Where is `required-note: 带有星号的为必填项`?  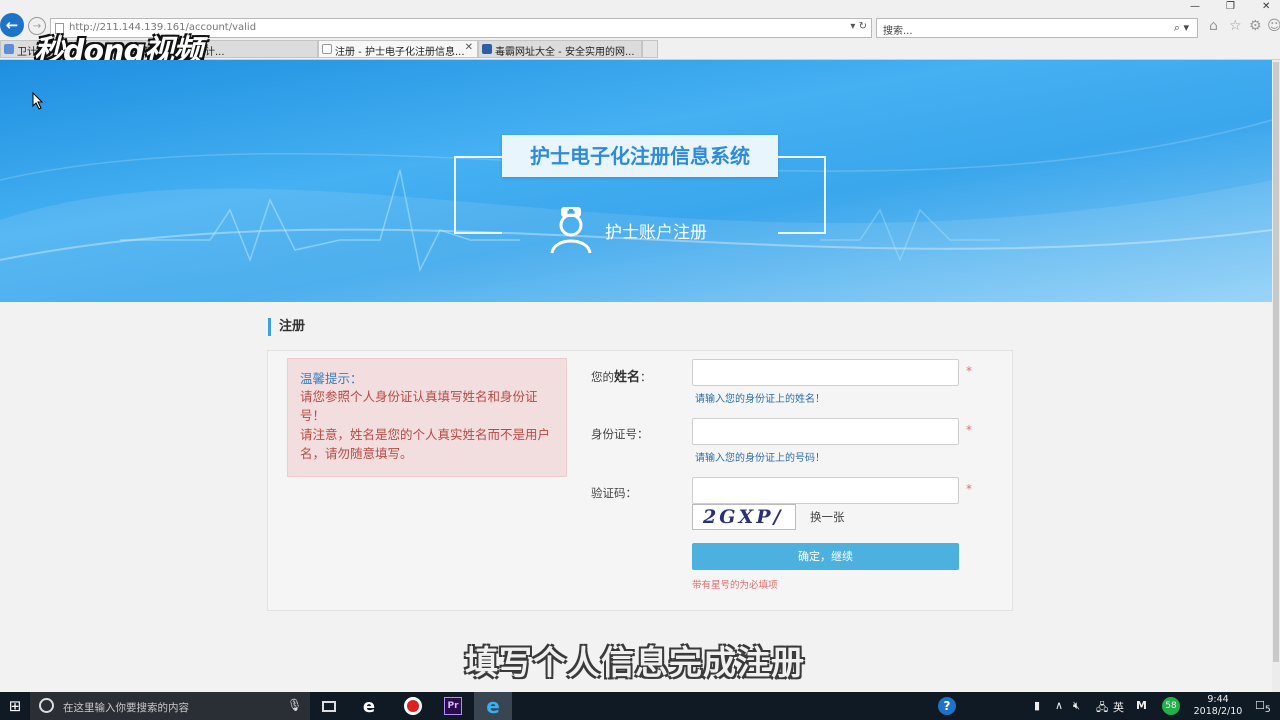 required-note: 带有星号的为必填项 is located at coordinates (735, 585).